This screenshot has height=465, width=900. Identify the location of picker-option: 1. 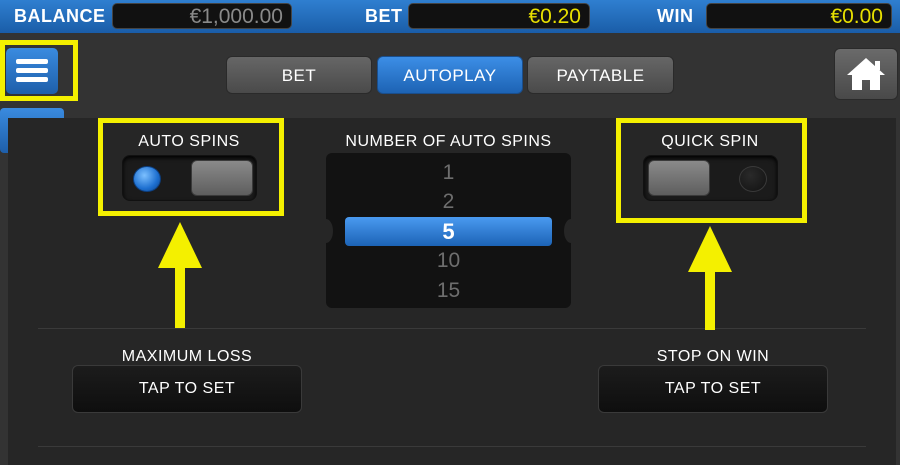
(448, 173).